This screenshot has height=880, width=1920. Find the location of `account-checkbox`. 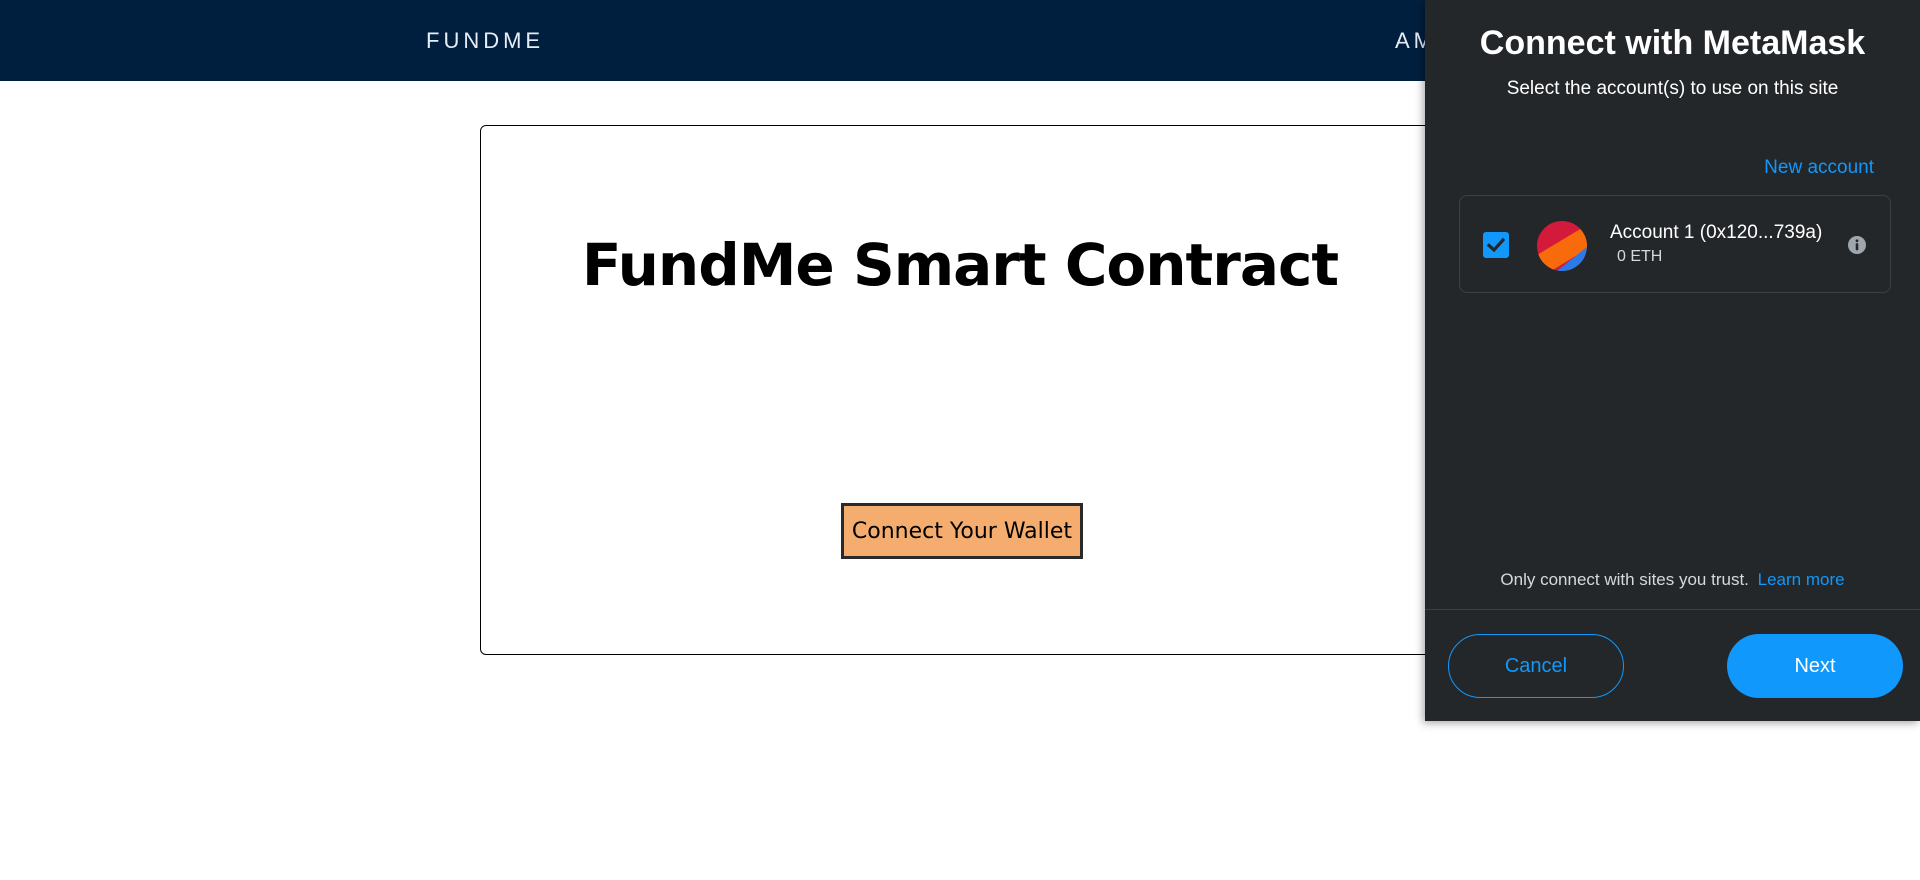

account-checkbox is located at coordinates (1496, 245).